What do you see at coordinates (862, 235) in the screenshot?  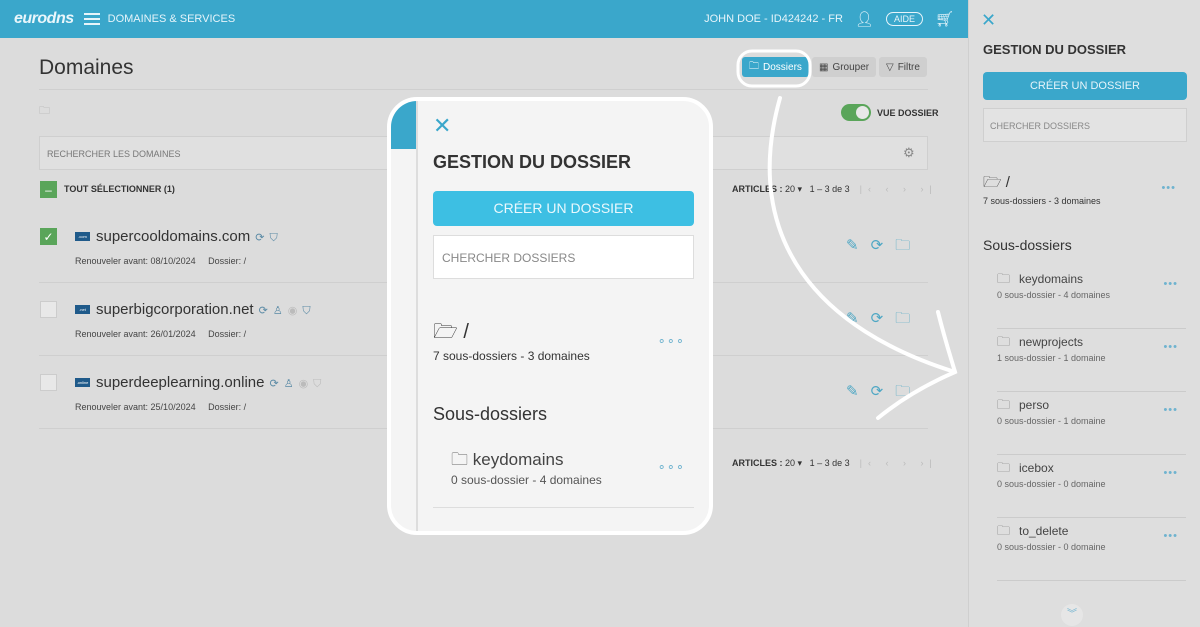 I see `arrow-curve` at bounding box center [862, 235].